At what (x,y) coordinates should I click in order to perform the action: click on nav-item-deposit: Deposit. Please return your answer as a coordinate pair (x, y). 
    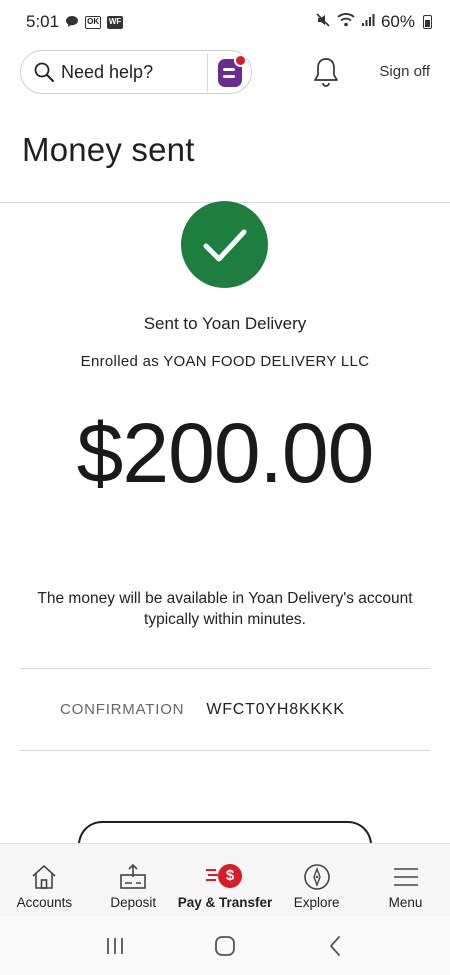
    Looking at the image, I should click on (133, 880).